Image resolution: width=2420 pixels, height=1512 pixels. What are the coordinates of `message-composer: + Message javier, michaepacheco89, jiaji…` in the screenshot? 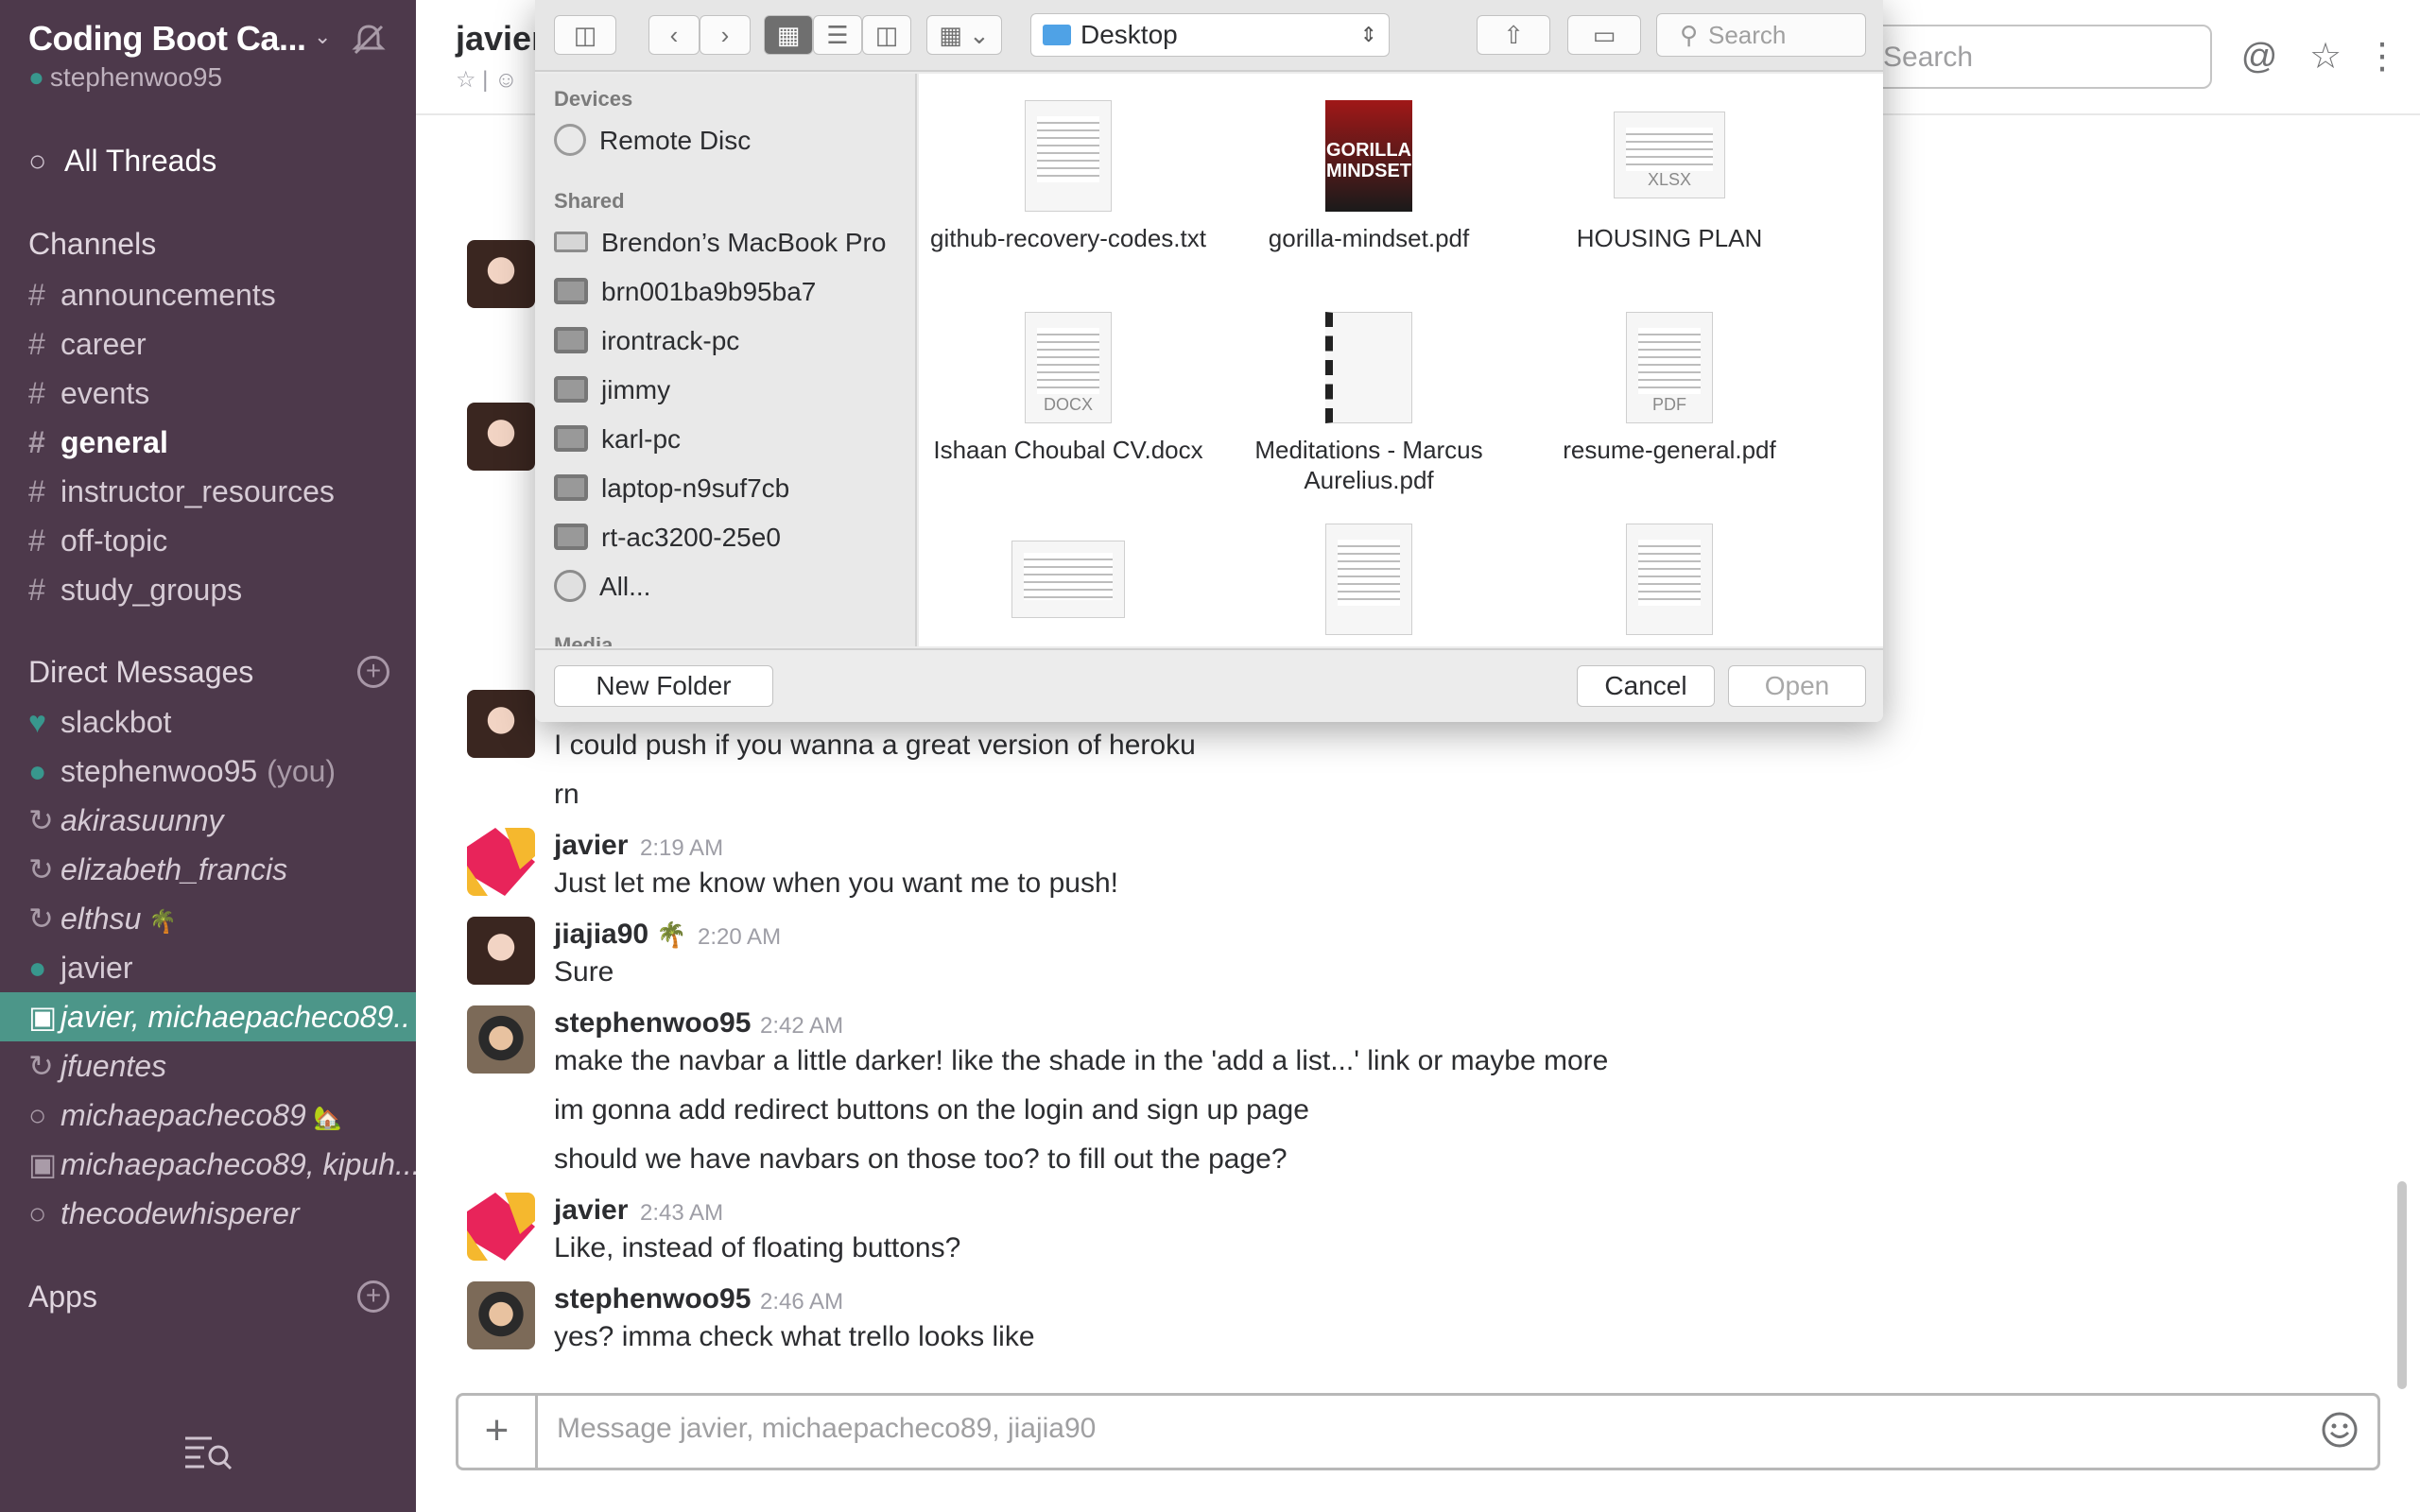 It's located at (1418, 1431).